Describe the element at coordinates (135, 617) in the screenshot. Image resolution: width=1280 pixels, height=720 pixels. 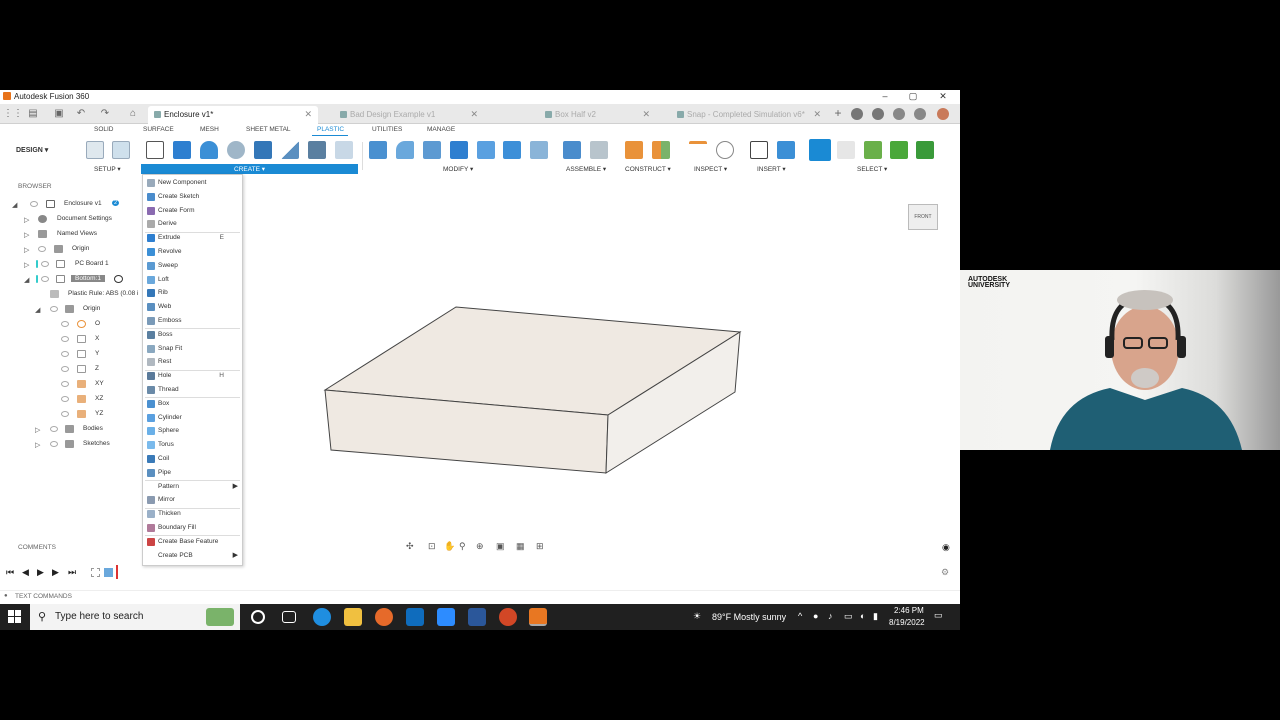
I see `taskbar-search-input: ⚲ Type here to search` at that location.